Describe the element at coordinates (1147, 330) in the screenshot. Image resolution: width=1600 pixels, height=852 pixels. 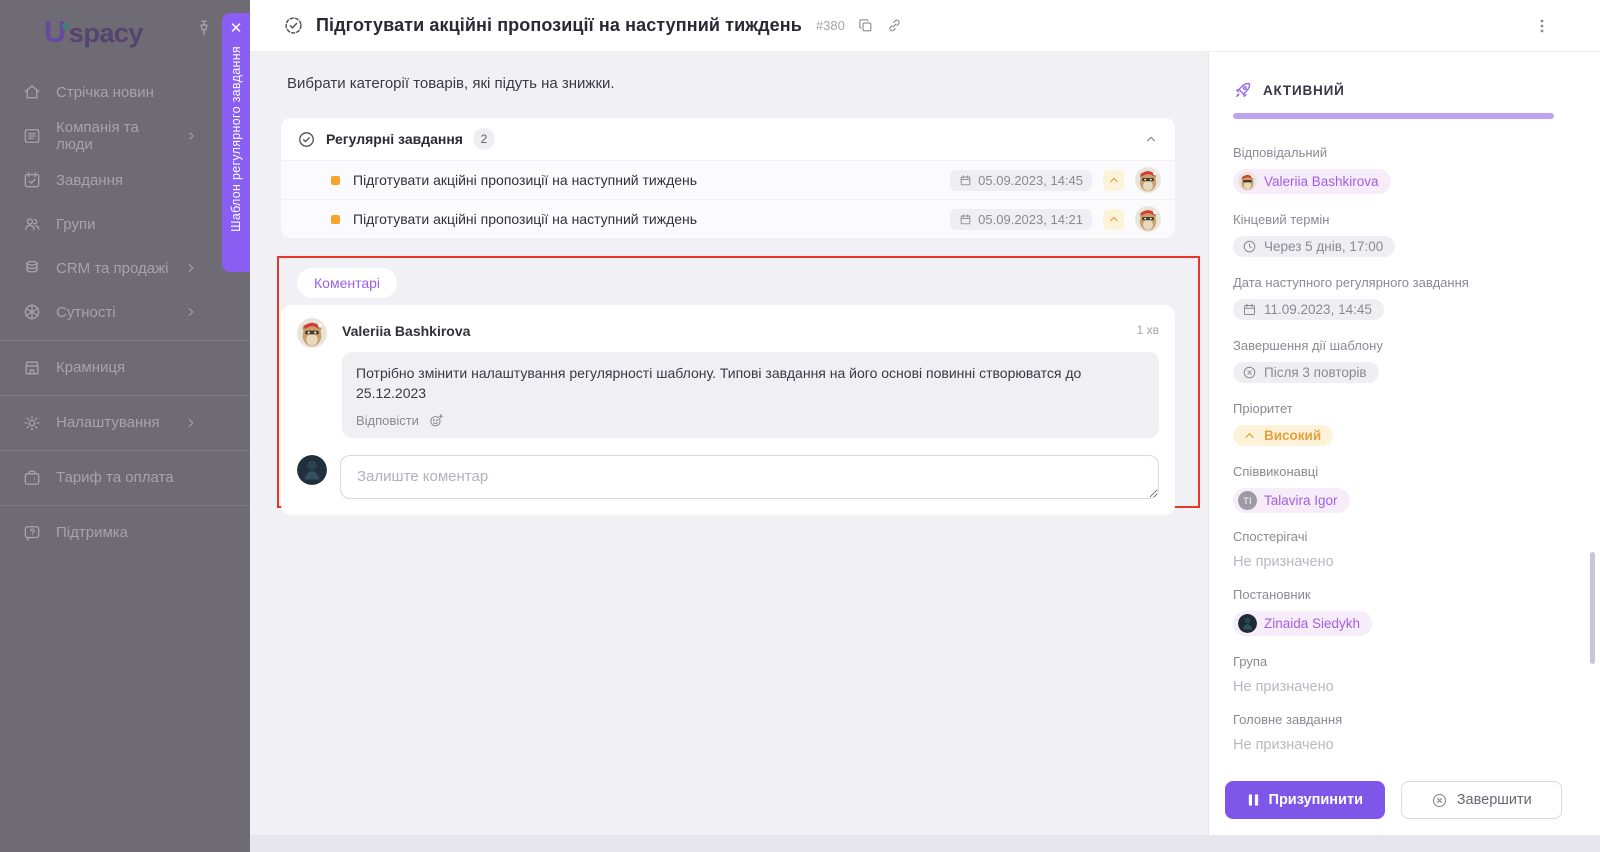
I see `comment-timestamp: 1 хв` at that location.